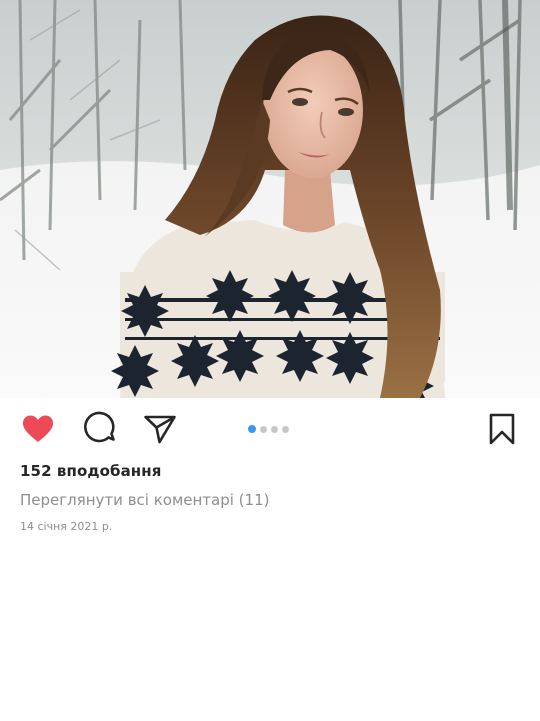 The width and height of the screenshot is (540, 721). I want to click on send-icon, so click(160, 429).